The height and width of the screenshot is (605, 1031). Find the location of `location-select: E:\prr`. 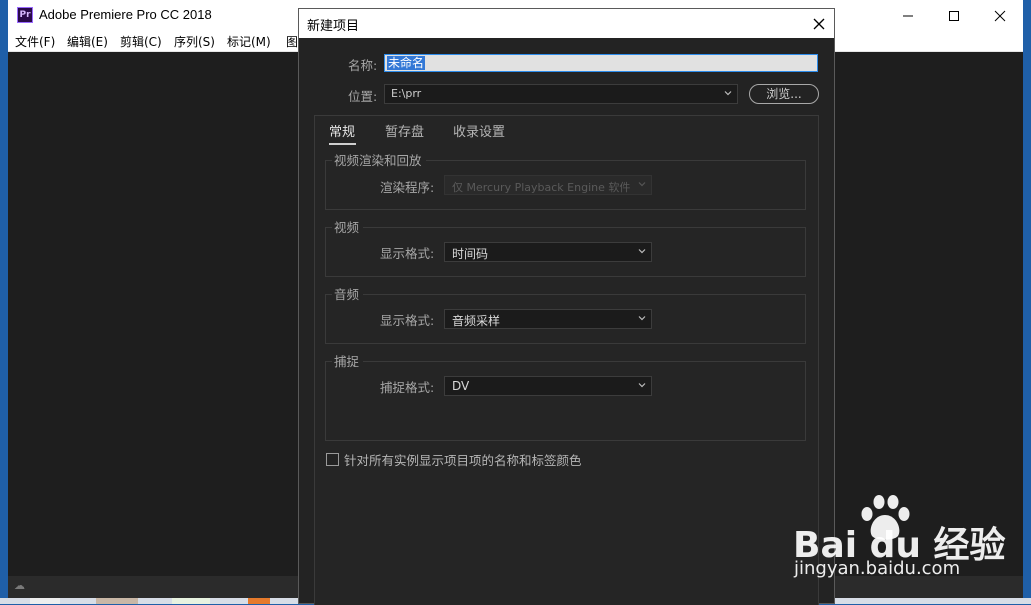

location-select: E:\prr is located at coordinates (561, 94).